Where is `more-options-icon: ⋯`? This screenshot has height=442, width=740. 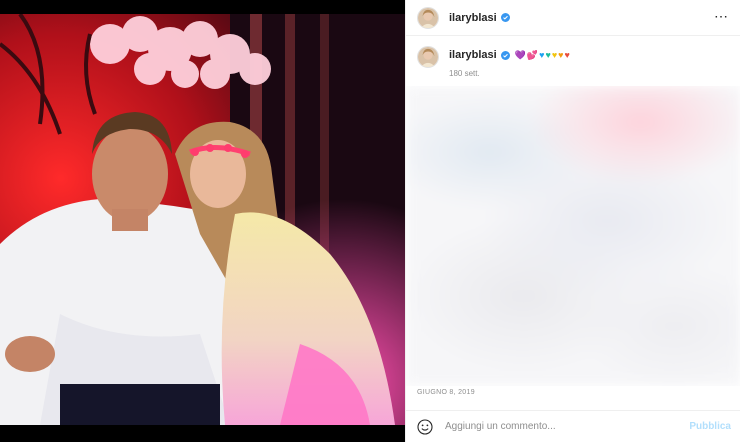 more-options-icon: ⋯ is located at coordinates (721, 16).